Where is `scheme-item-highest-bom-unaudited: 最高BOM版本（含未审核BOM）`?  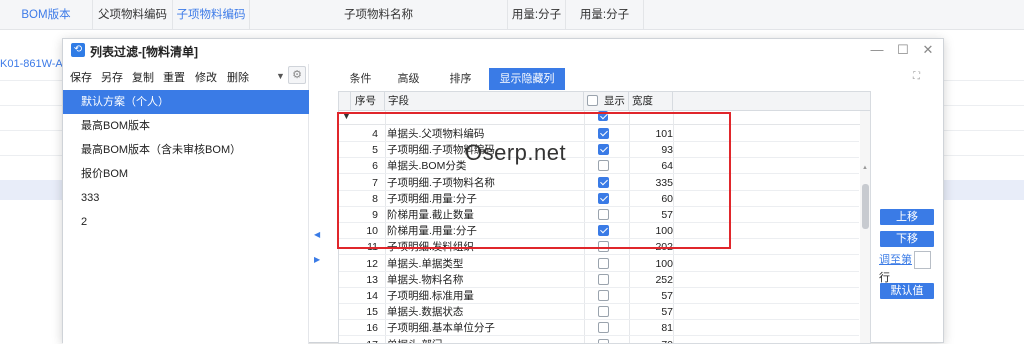 scheme-item-highest-bom-unaudited: 最高BOM版本（含未审核BOM） is located at coordinates (186, 150).